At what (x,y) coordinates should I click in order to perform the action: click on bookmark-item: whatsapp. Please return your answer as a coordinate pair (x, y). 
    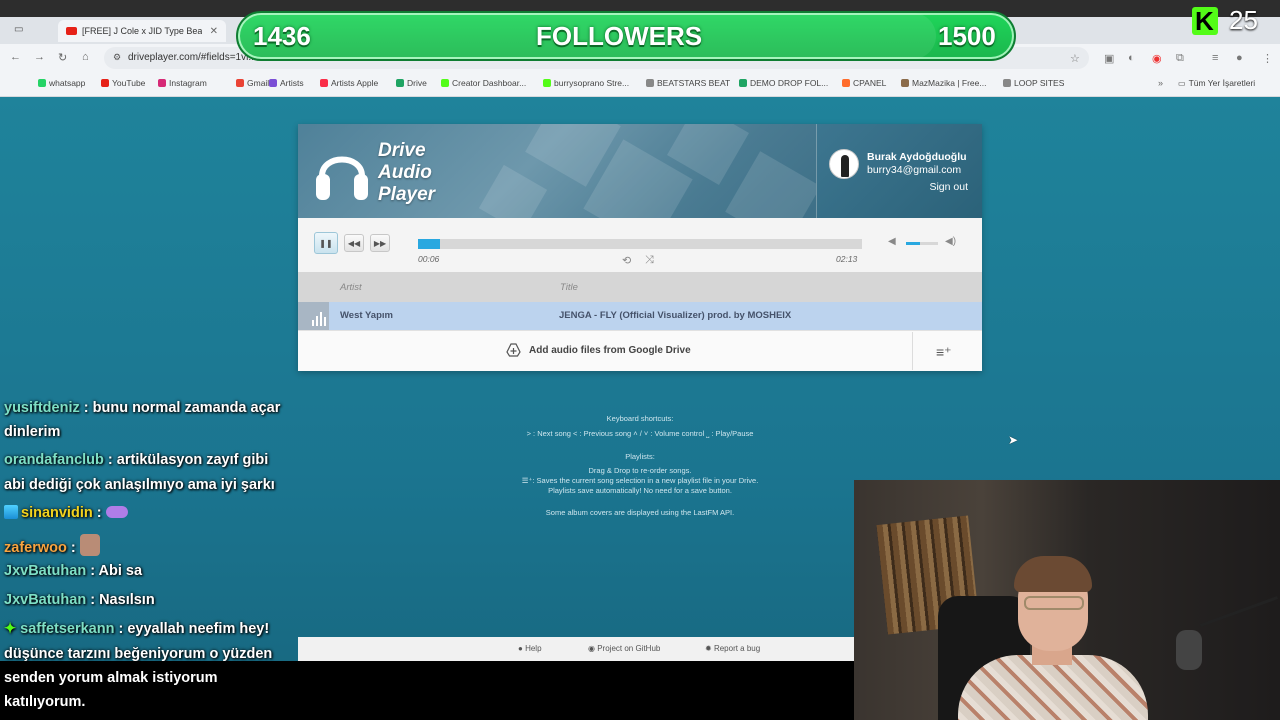
    Looking at the image, I should click on (61, 83).